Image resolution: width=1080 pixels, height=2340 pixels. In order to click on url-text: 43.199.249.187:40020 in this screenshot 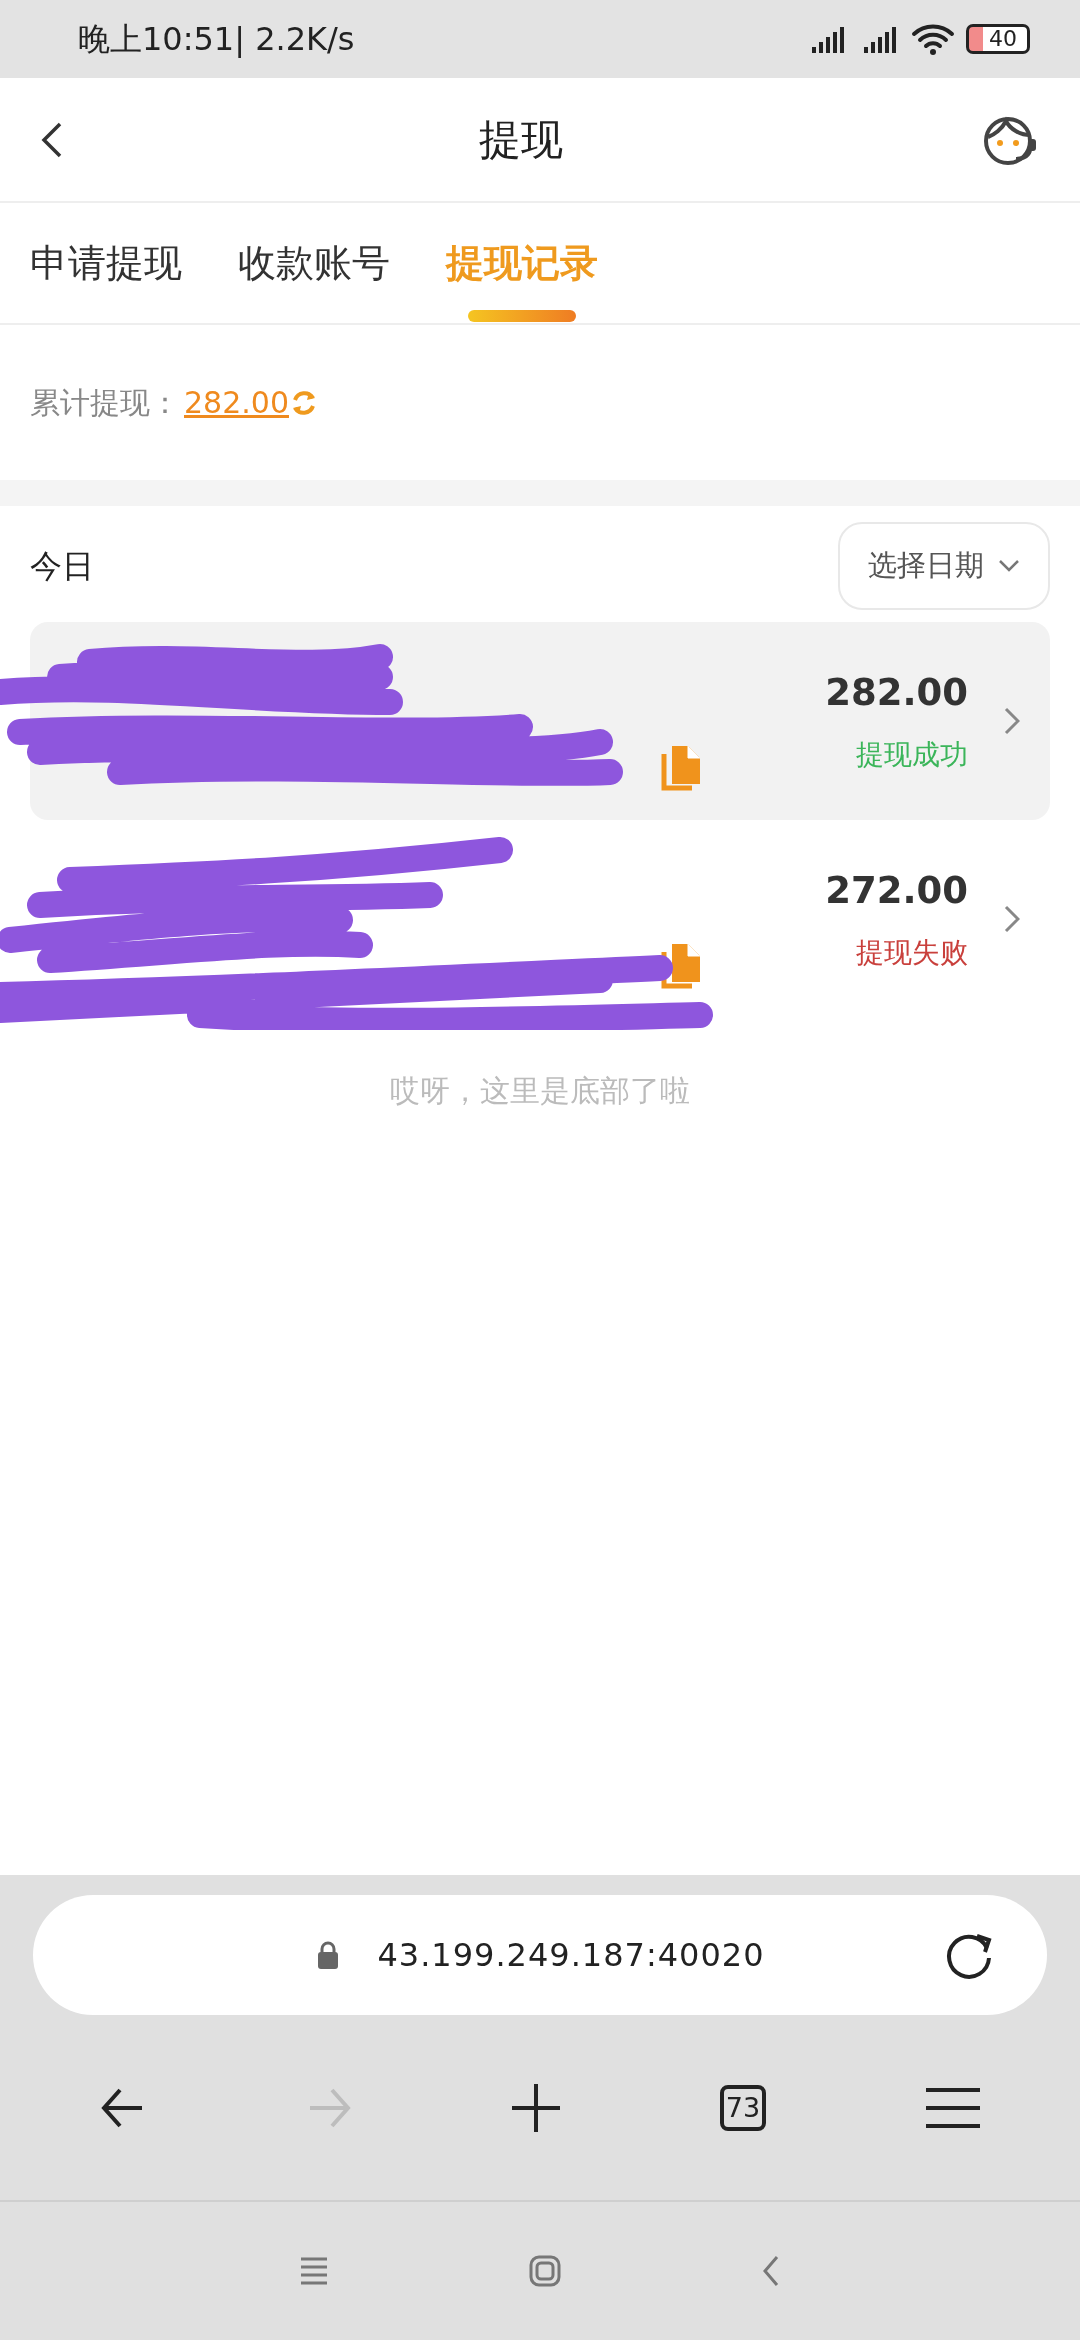, I will do `click(571, 1955)`.